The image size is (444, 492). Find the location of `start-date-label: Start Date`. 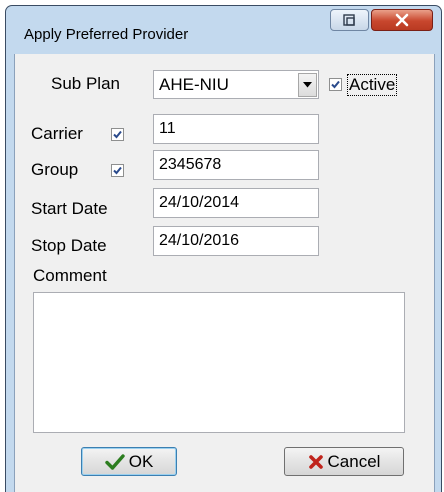

start-date-label: Start Date is located at coordinates (69, 208).